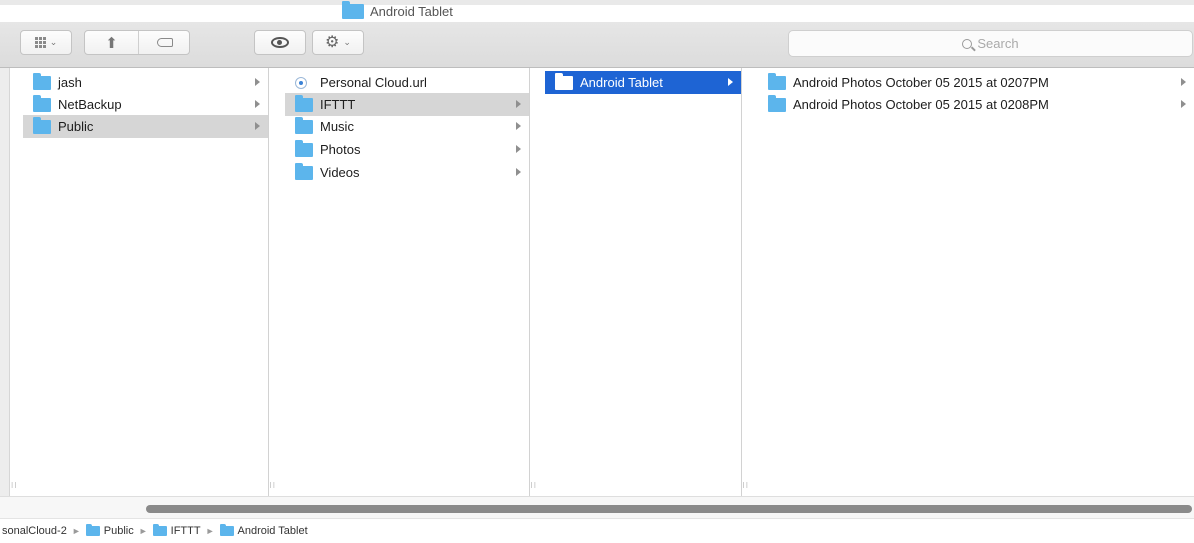  I want to click on list-item-android-photos-0207pm: Android Photos October 05 2015 at 0207PM, so click(976, 82).